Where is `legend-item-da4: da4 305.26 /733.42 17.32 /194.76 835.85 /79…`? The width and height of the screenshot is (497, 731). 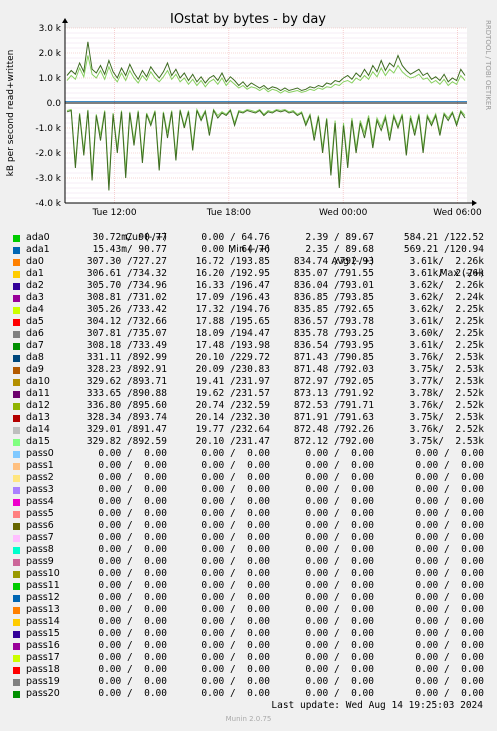 legend-item-da4: da4 305.26 /733.42 17.32 /194.76 835.85 /79… is located at coordinates (250, 310).